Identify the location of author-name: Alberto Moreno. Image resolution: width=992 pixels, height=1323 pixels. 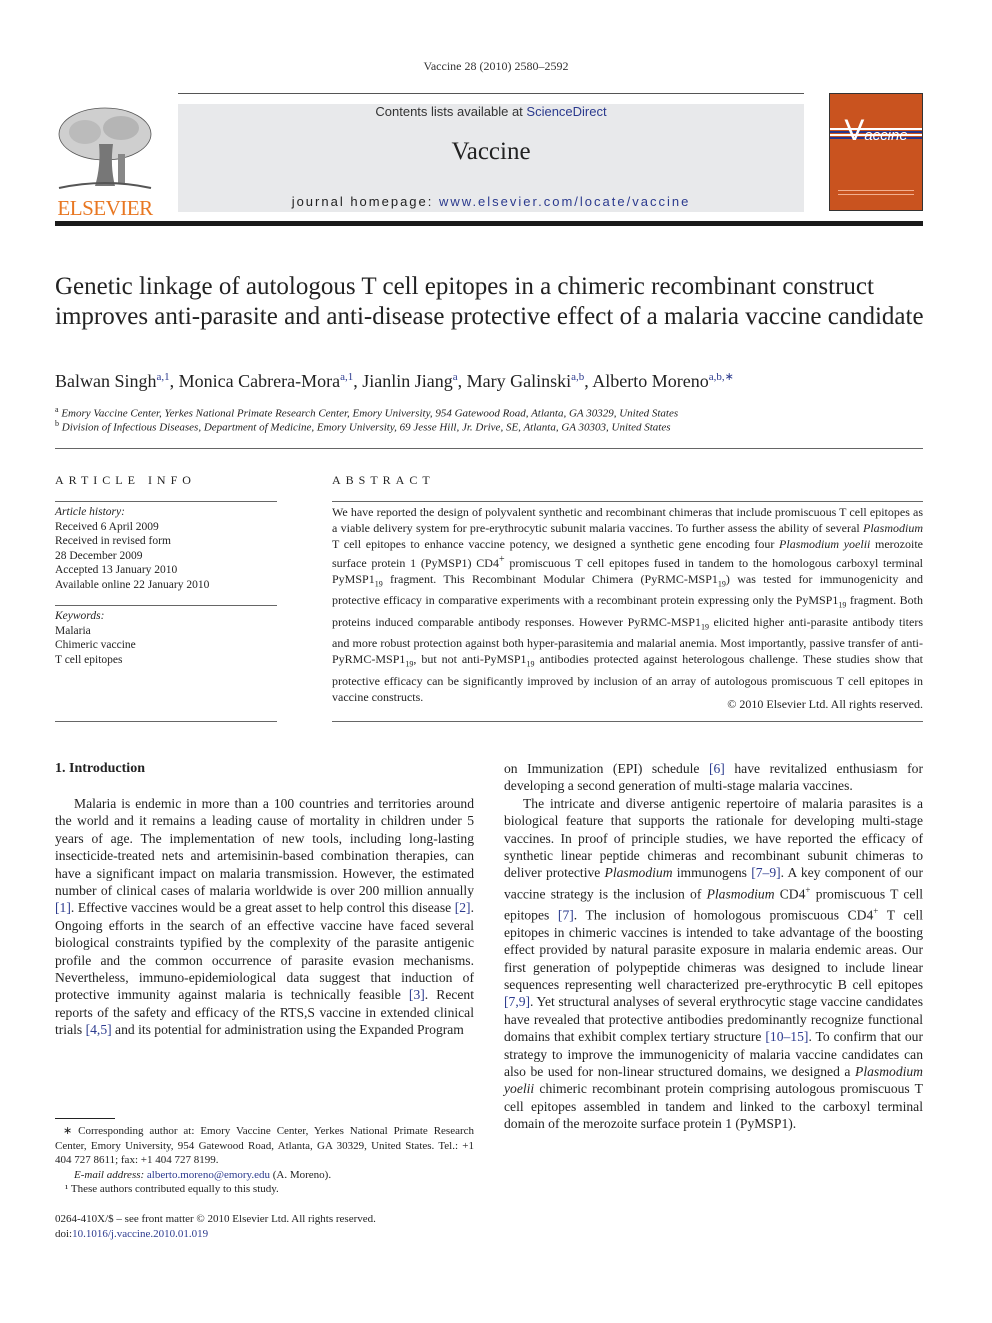
(650, 381).